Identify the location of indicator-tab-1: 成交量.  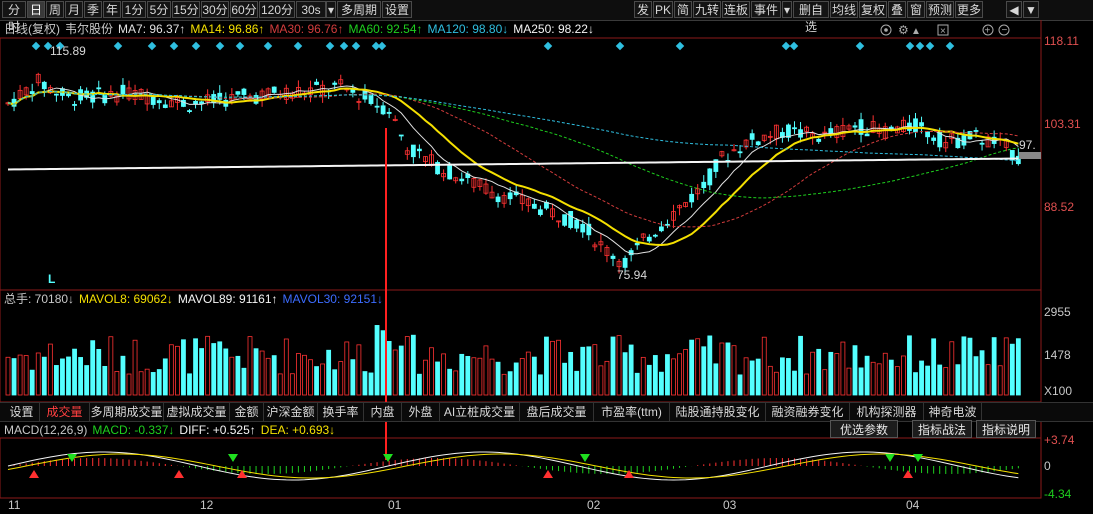
(65, 412).